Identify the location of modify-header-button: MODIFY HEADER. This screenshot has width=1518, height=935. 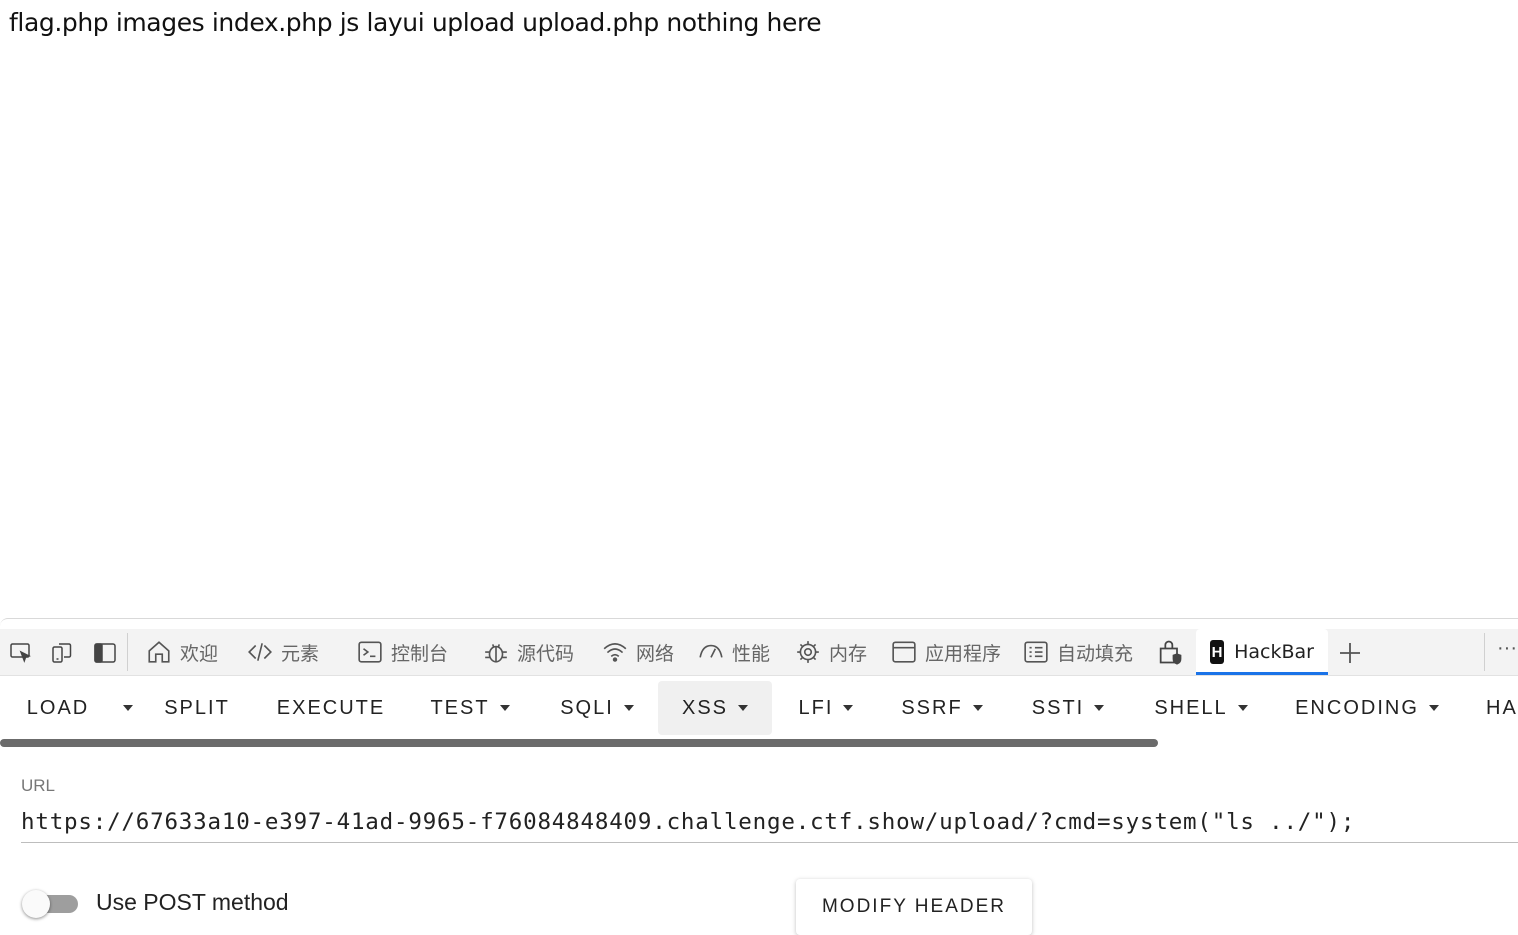
(914, 907).